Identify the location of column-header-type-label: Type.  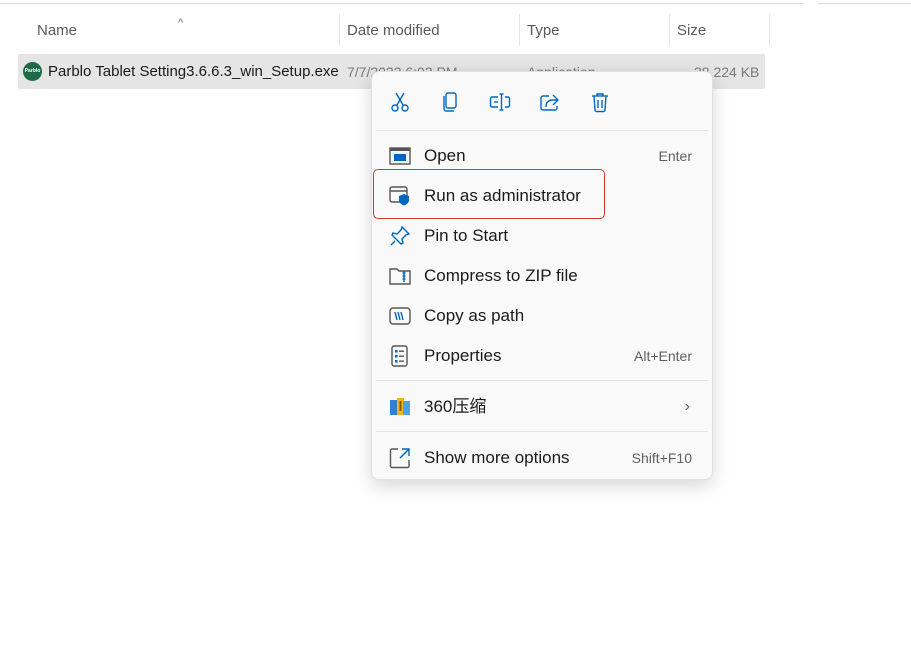
(543, 30).